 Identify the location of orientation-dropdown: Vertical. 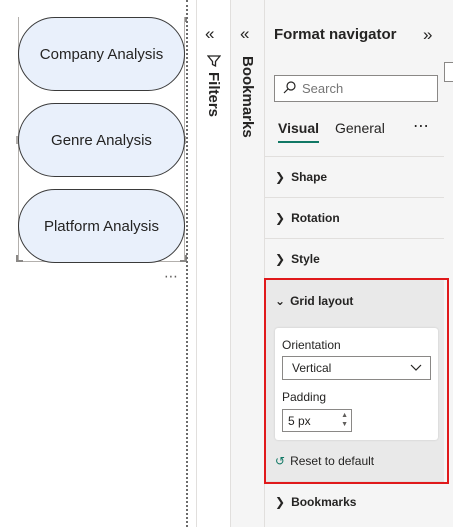
(356, 368).